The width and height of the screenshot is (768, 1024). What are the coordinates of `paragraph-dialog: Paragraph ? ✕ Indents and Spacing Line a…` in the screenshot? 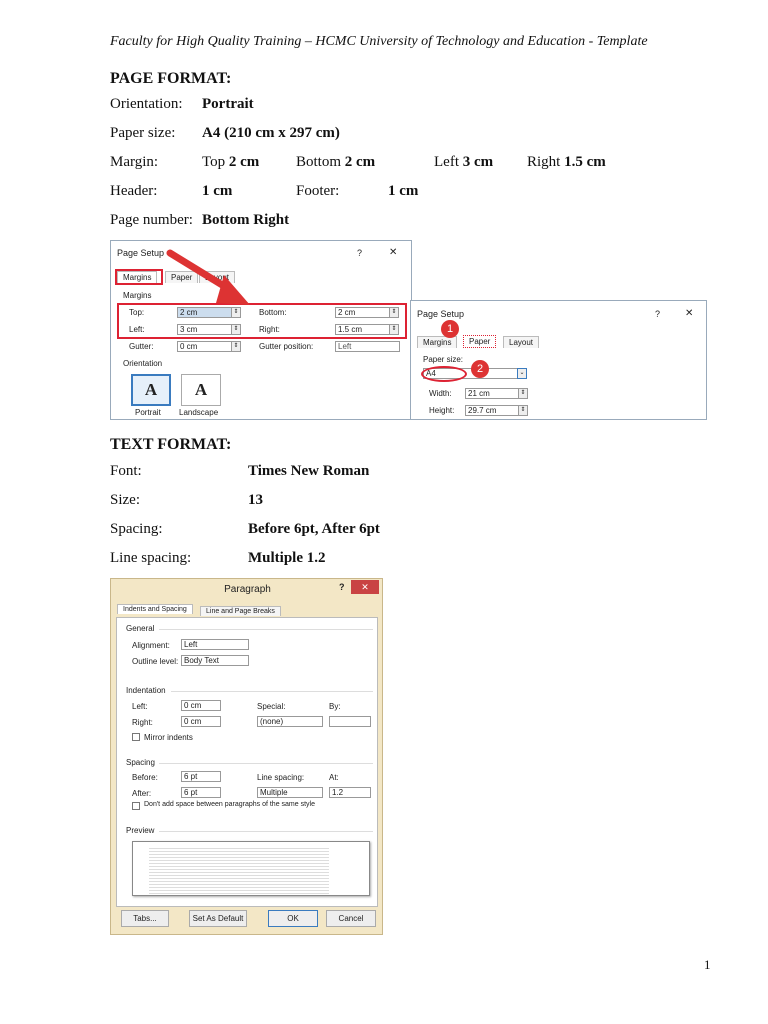 It's located at (246, 756).